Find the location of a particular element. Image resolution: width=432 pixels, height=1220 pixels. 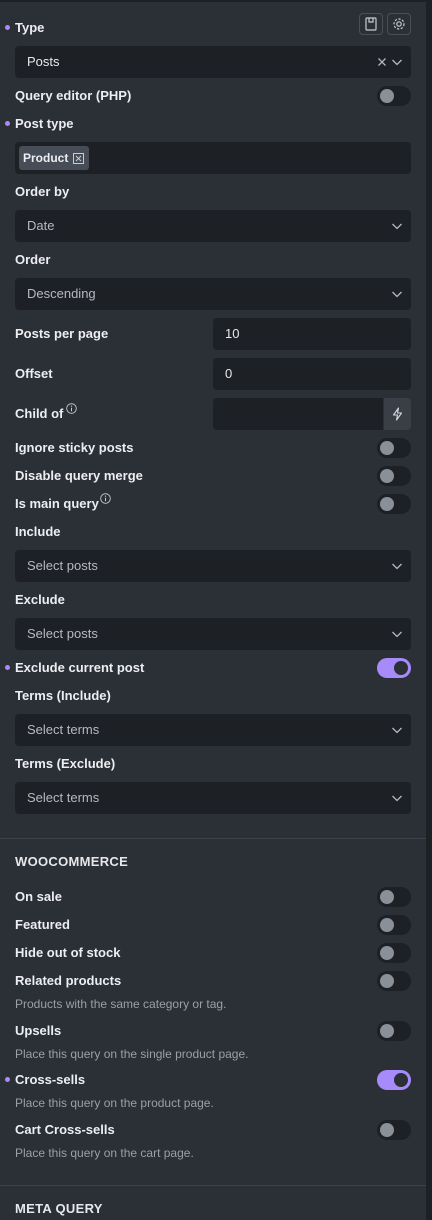

type-select-value: Posts is located at coordinates (43, 61).